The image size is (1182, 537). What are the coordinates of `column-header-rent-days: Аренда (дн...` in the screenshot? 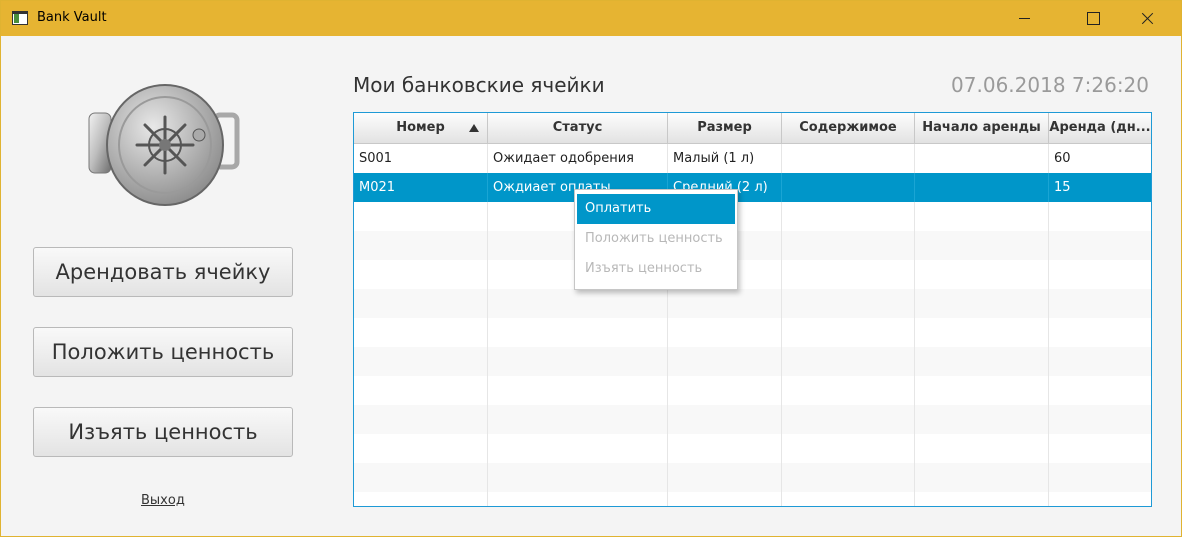 It's located at (1100, 128).